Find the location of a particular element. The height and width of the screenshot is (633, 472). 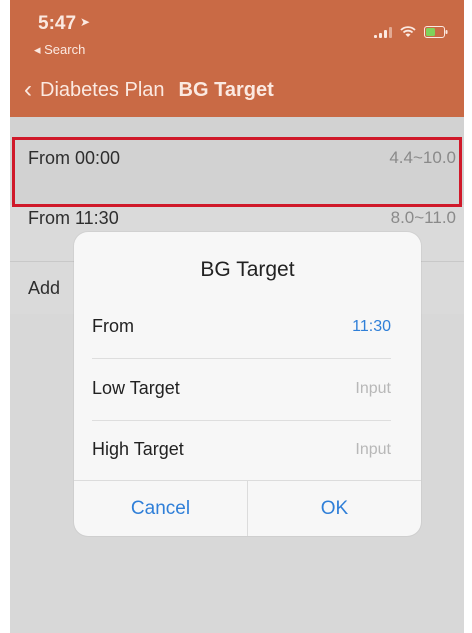

nav-back-button: Diabetes Plan is located at coordinates (102, 90).